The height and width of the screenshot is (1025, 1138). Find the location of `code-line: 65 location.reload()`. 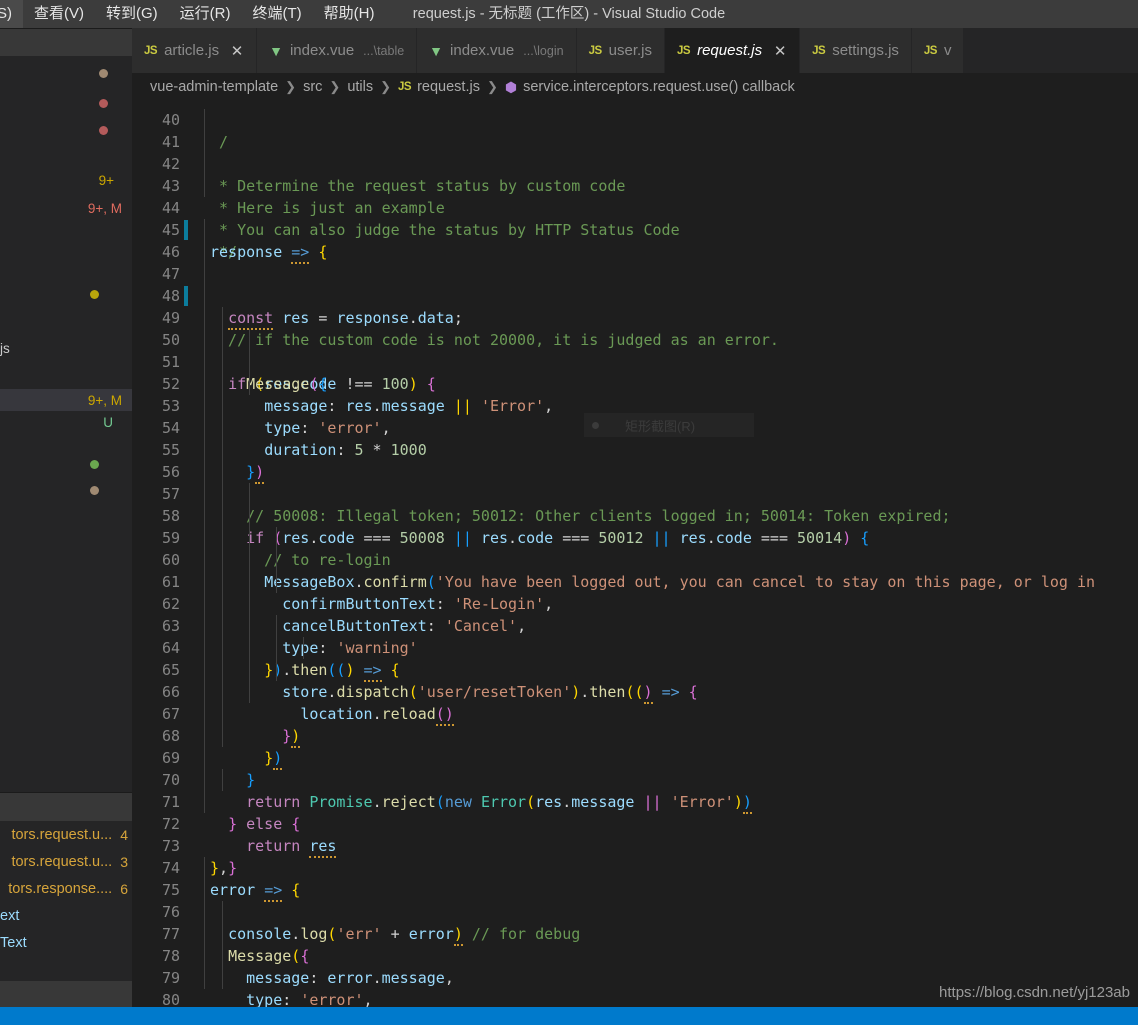

code-line: 65 location.reload() is located at coordinates (635, 681).